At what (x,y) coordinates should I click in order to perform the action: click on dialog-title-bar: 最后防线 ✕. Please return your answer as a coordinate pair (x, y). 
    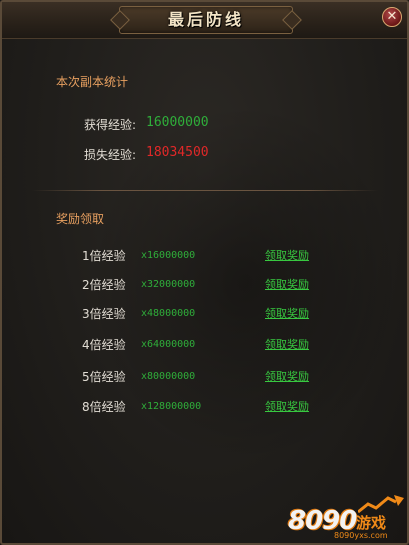
    Looking at the image, I should click on (204, 20).